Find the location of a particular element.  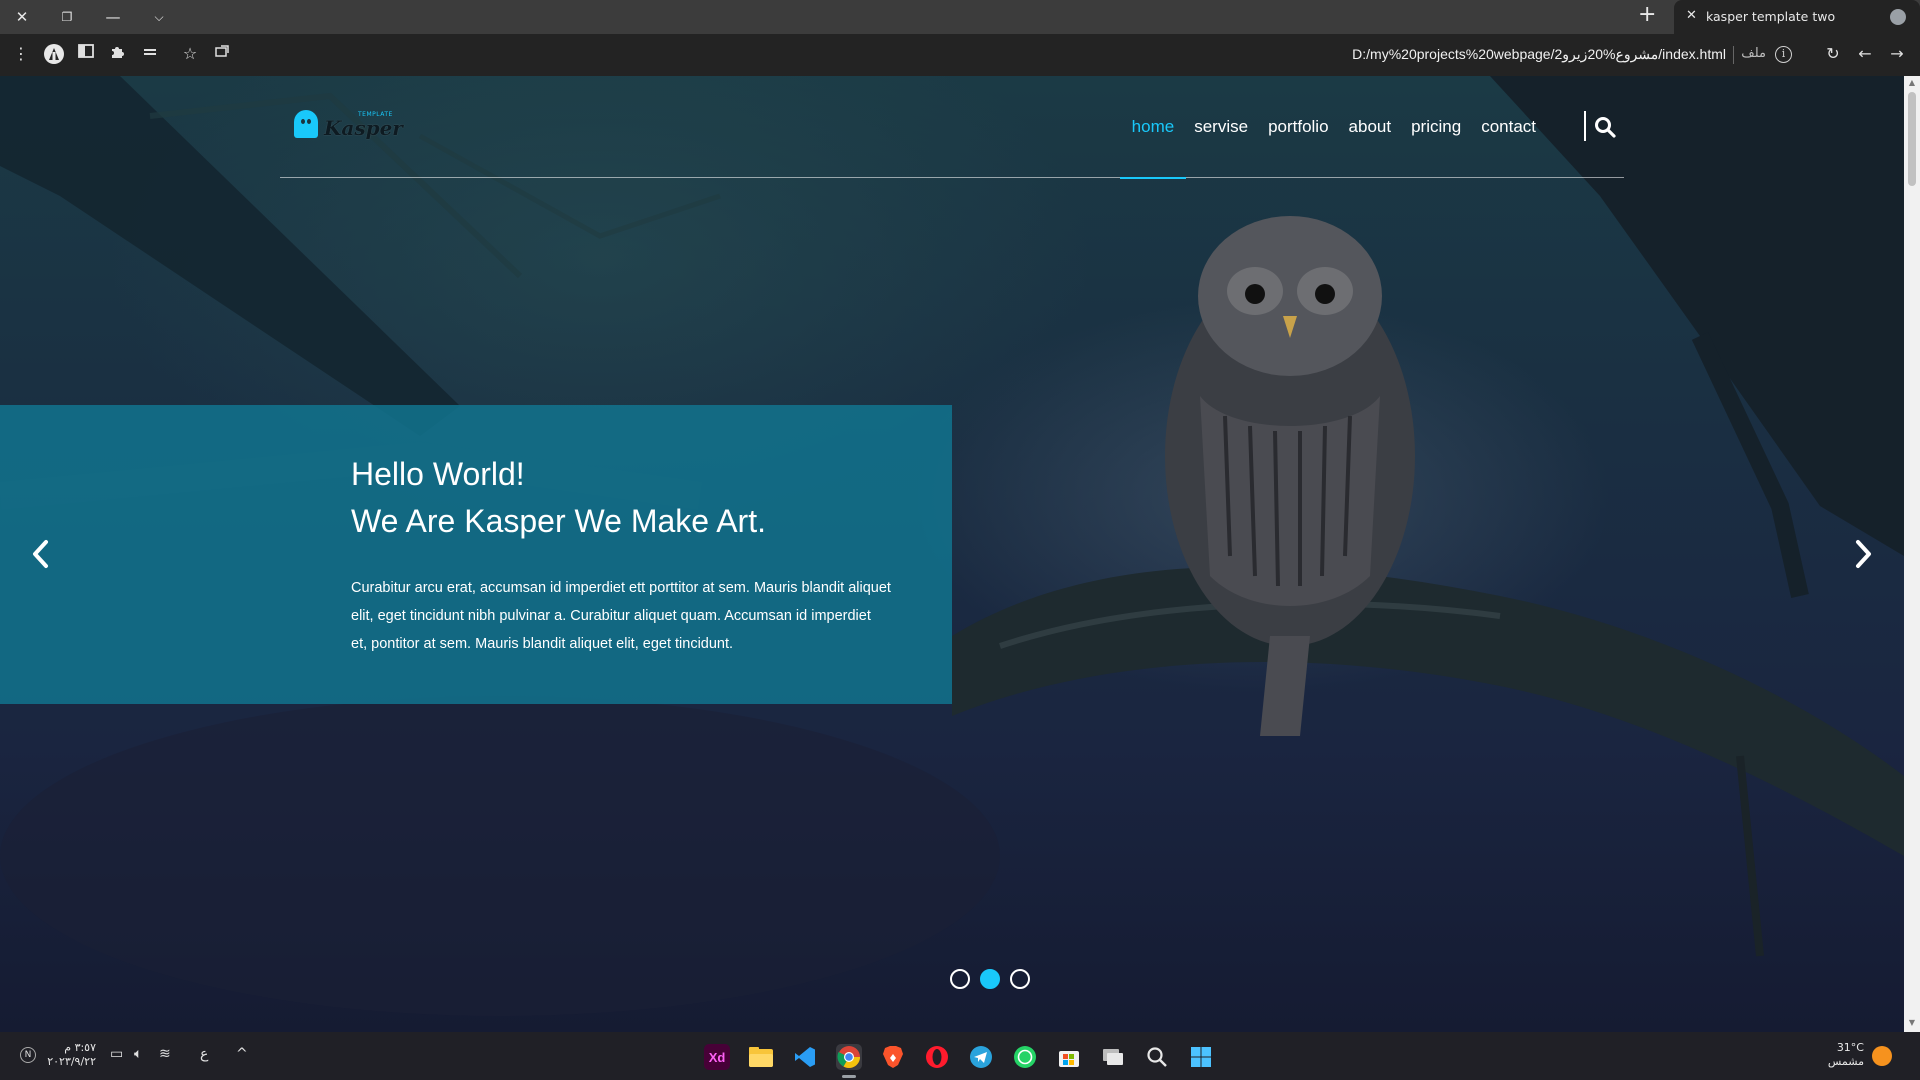

tab-strip-icon is located at coordinates (150, 54).